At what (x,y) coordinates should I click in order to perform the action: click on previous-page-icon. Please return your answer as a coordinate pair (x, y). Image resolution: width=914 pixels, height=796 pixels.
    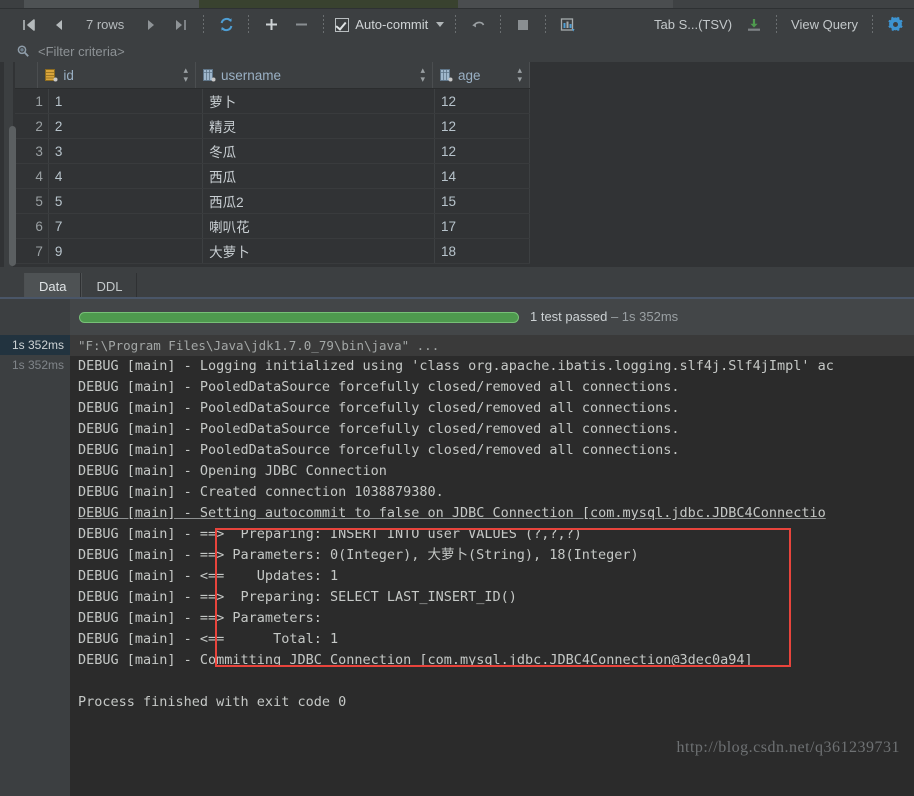
    Looking at the image, I should click on (59, 25).